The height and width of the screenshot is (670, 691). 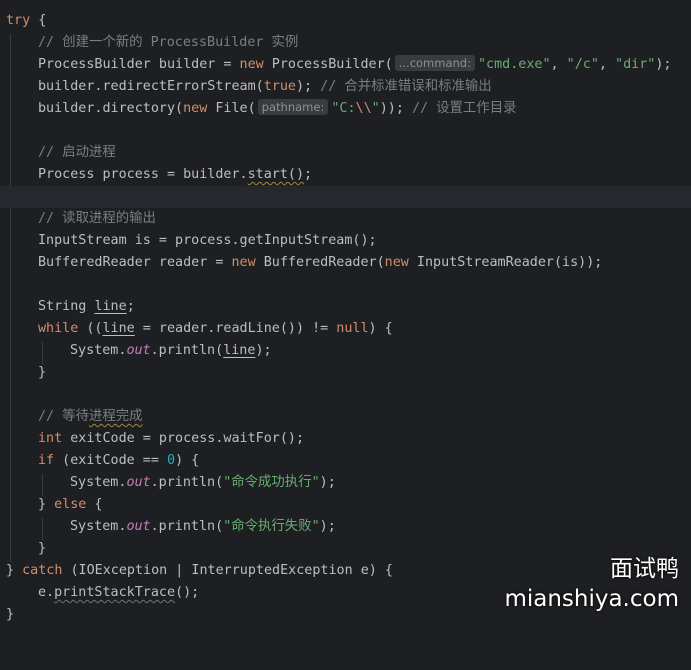 What do you see at coordinates (345, 439) in the screenshot?
I see `code-line: int exitCode = process.waitFor();` at bounding box center [345, 439].